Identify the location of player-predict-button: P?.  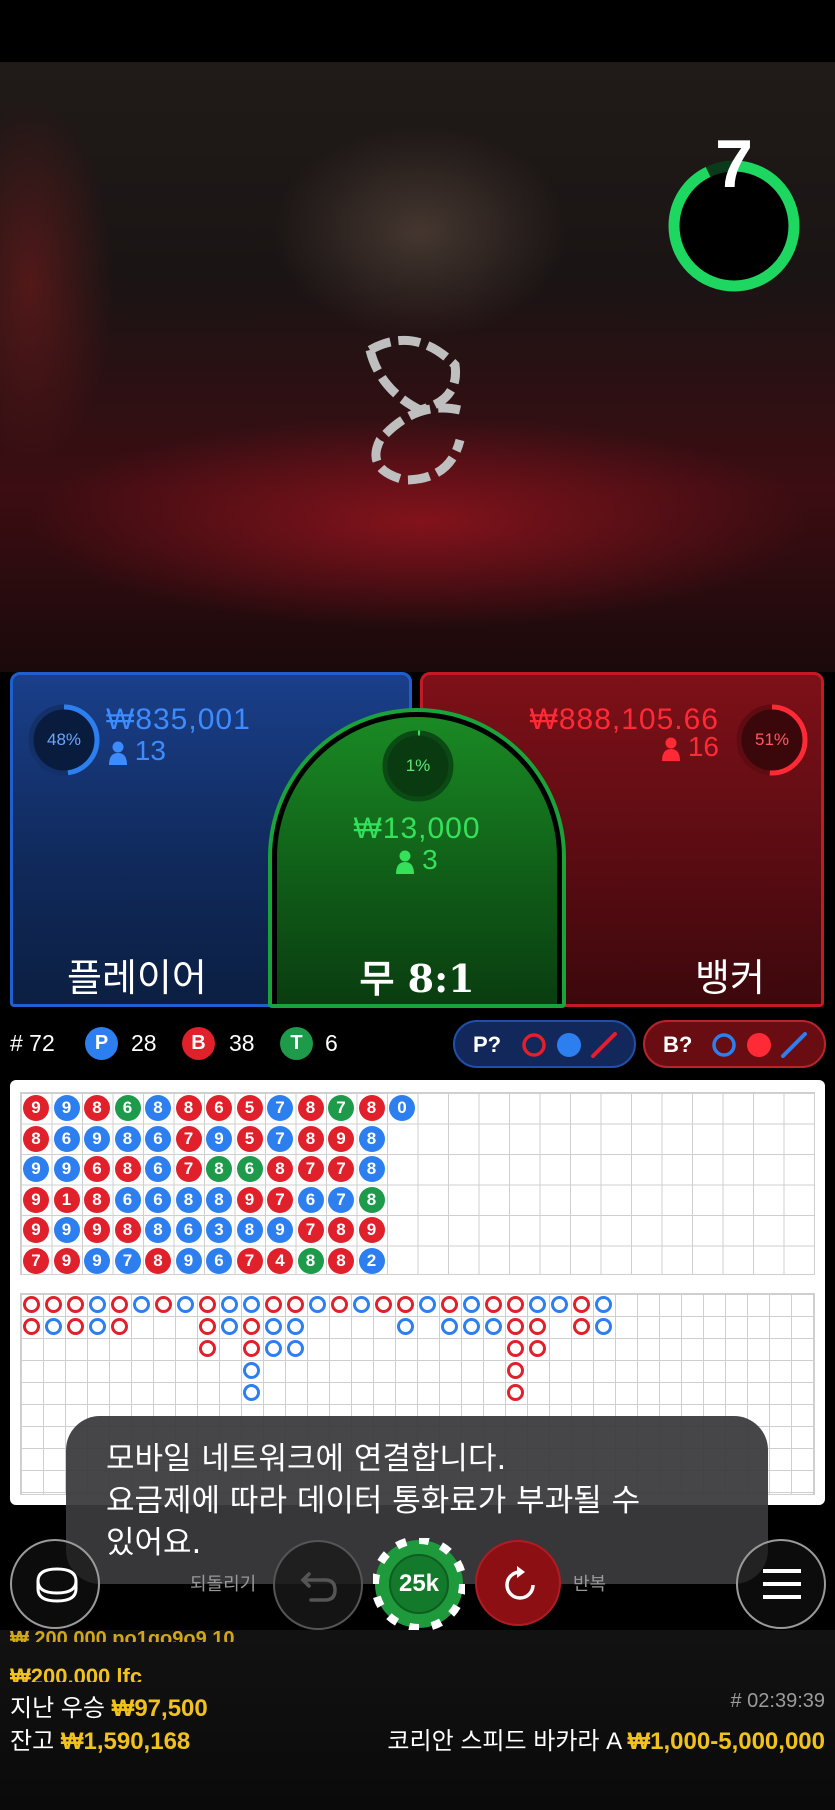
(544, 1044).